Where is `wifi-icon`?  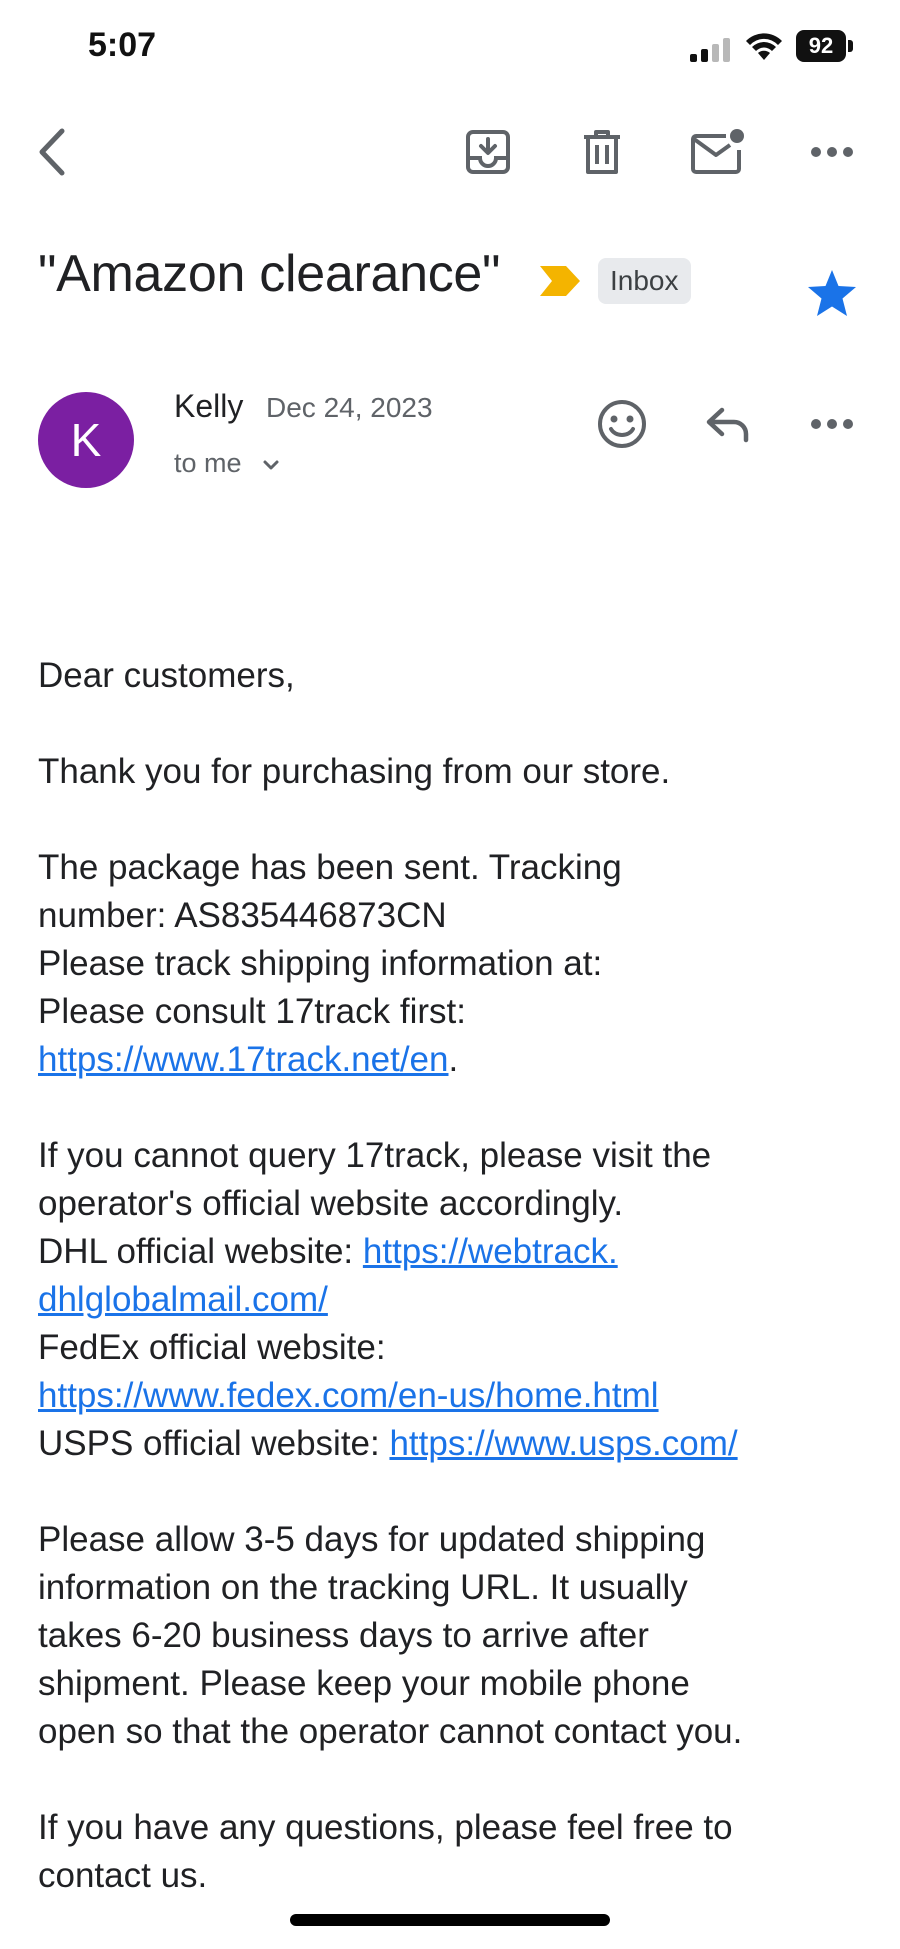 wifi-icon is located at coordinates (764, 46).